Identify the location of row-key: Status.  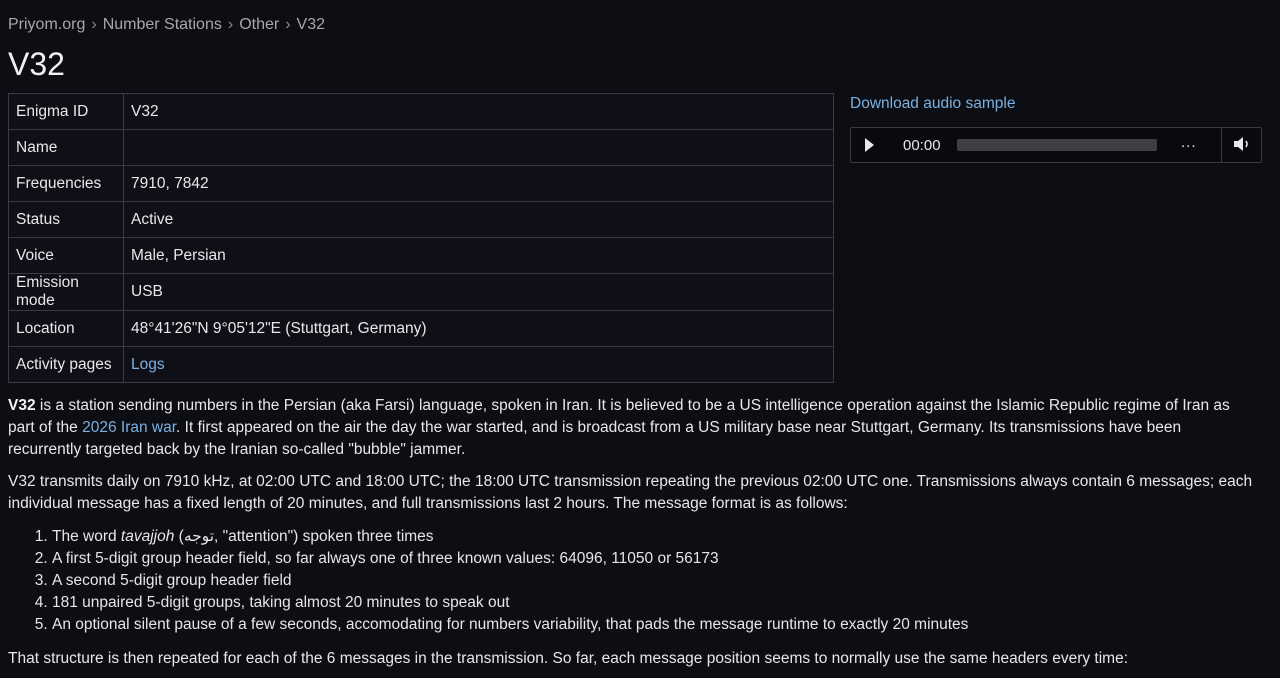
(66, 219).